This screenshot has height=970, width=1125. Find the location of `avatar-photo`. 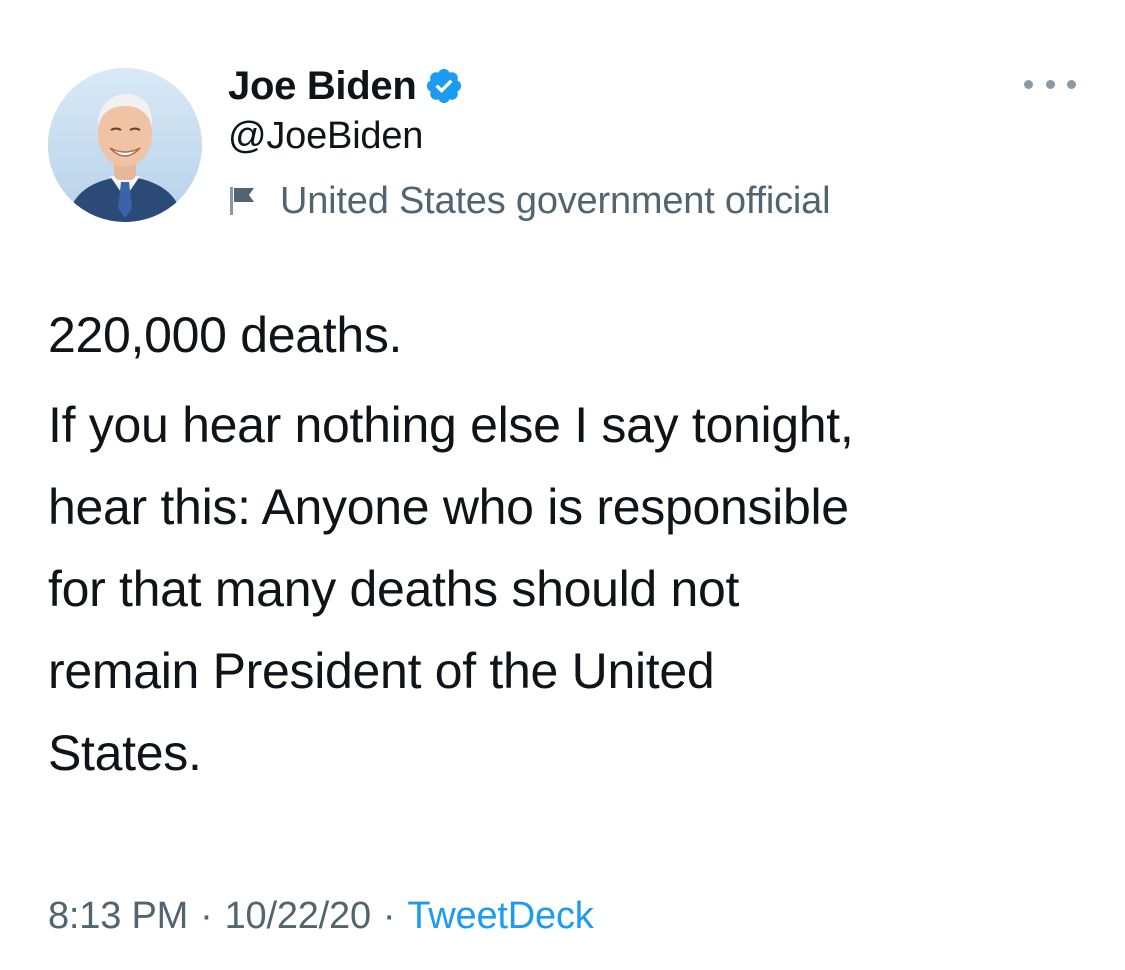

avatar-photo is located at coordinates (125, 145).